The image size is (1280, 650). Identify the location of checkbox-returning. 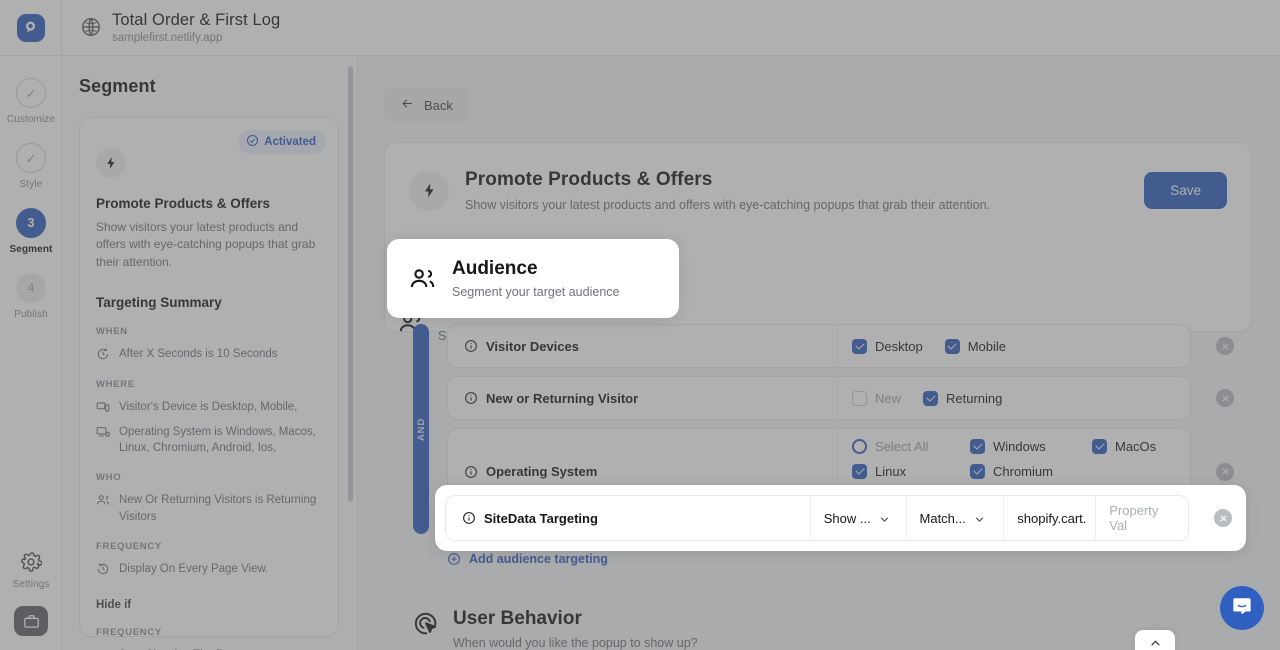
(931, 398).